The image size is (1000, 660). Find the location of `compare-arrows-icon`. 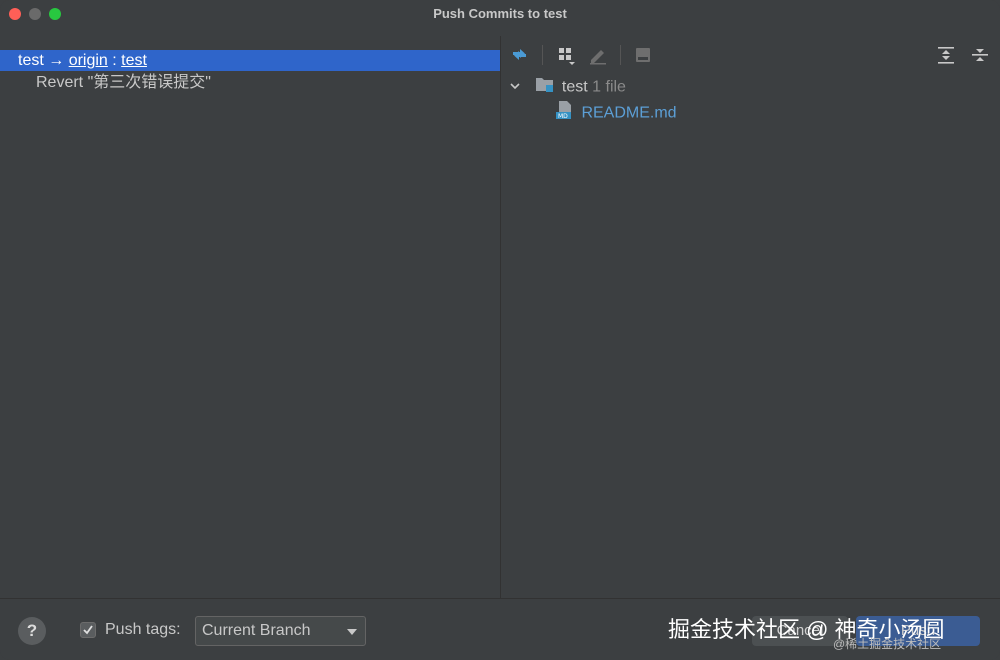

compare-arrows-icon is located at coordinates (520, 55).